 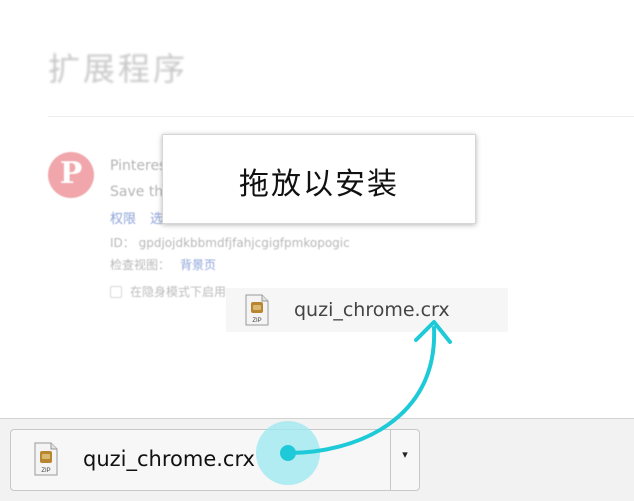 What do you see at coordinates (405, 454) in the screenshot?
I see `chevron-down-icon: ▾` at bounding box center [405, 454].